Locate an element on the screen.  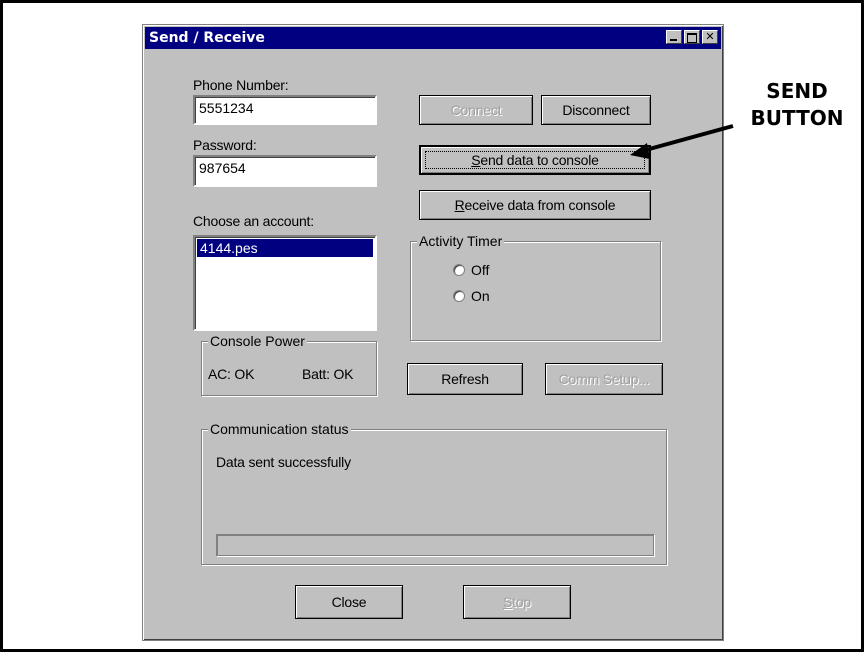
arrow-shaft is located at coordinates (687, 138).